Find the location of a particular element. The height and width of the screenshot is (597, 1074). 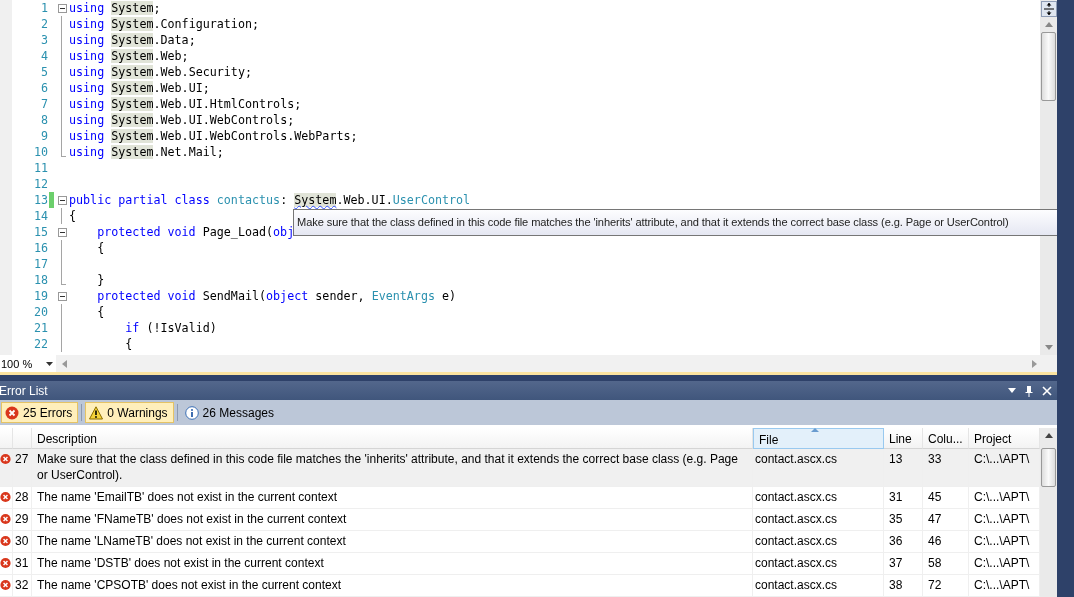

line-number: 7 is located at coordinates (43, 104).